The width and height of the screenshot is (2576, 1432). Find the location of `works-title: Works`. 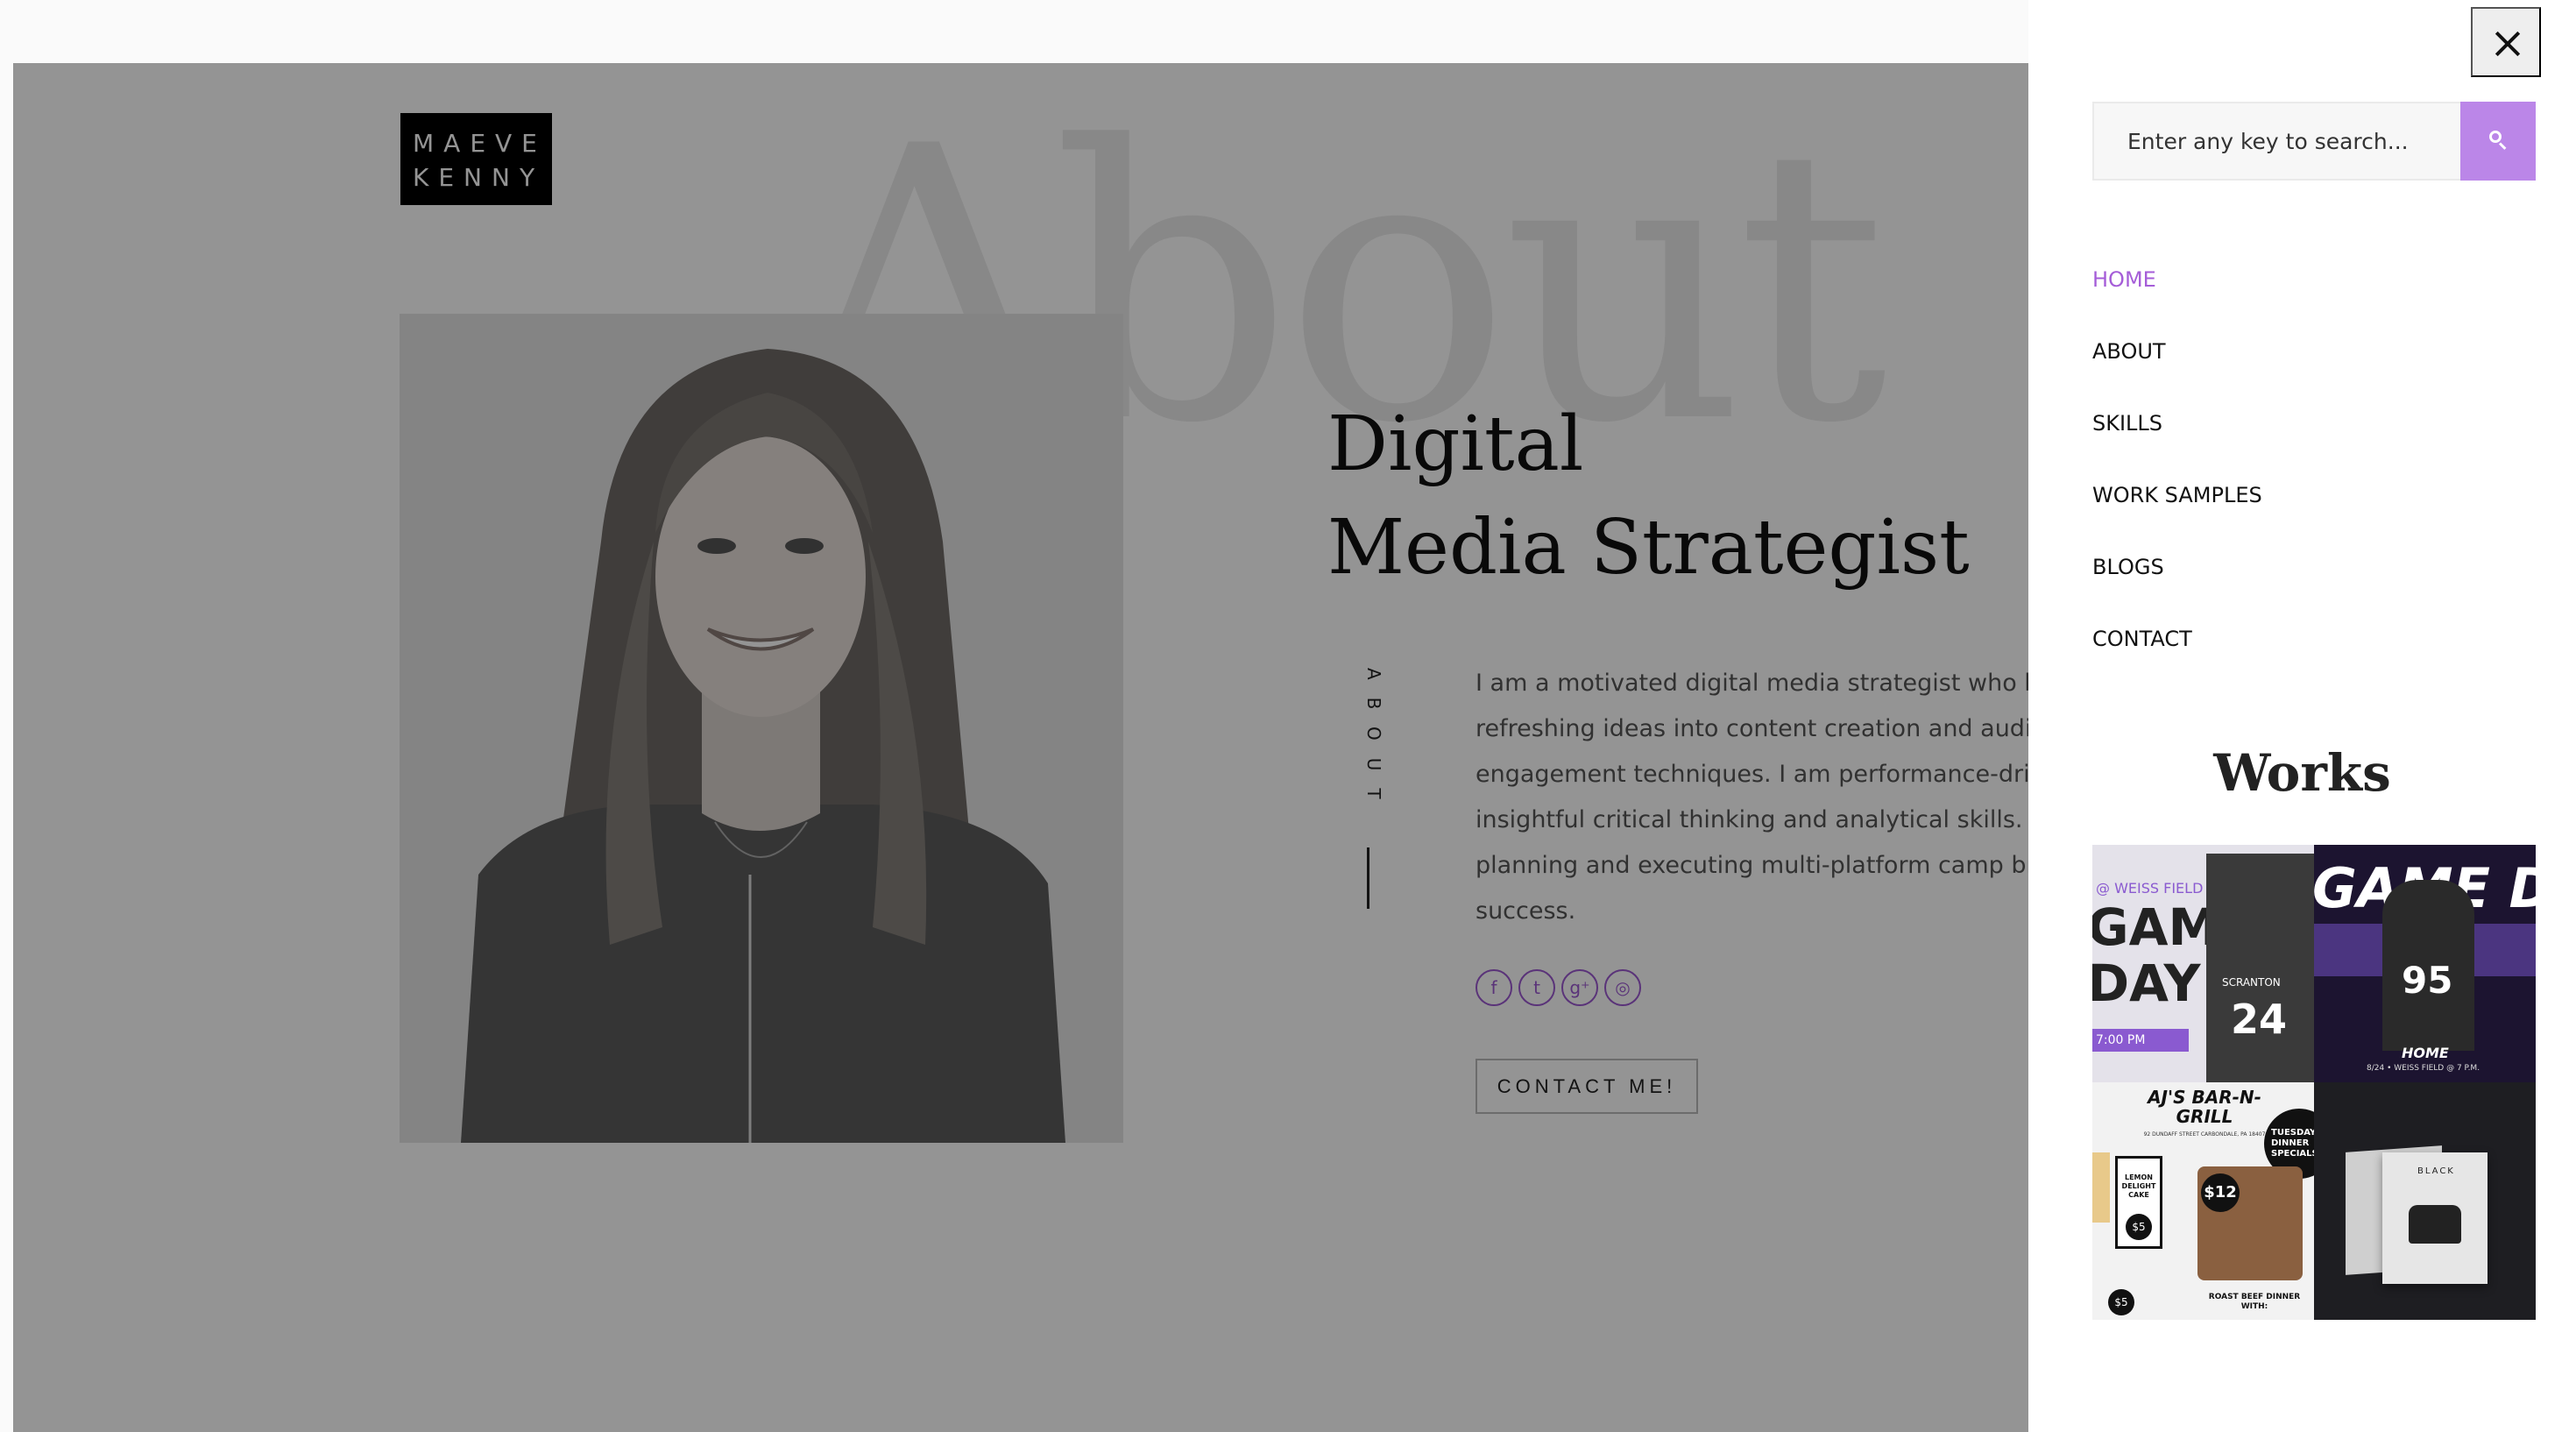

works-title: Works is located at coordinates (2302, 773).